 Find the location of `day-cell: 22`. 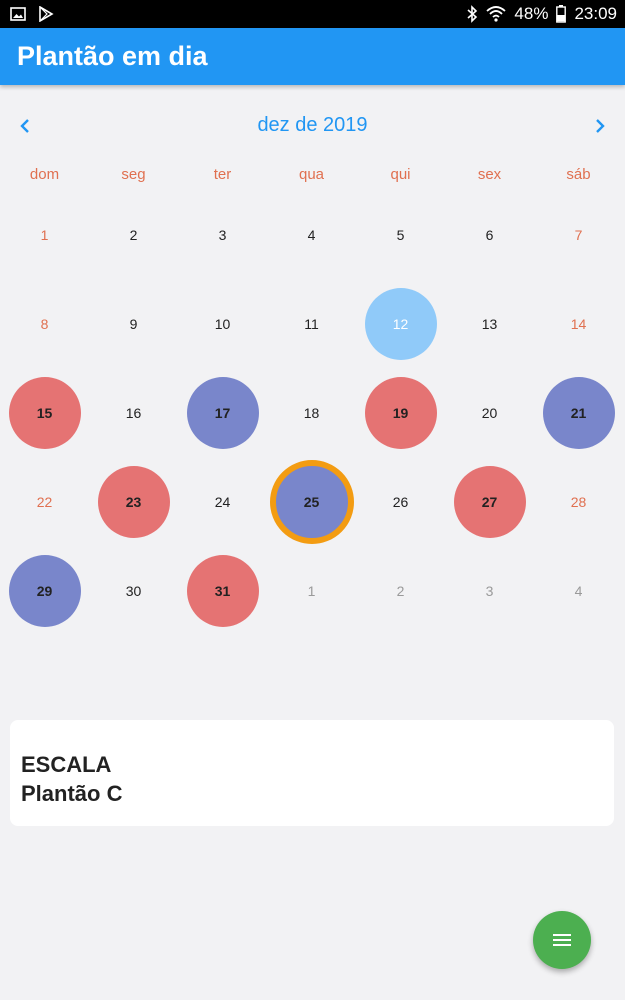

day-cell: 22 is located at coordinates (44, 501).